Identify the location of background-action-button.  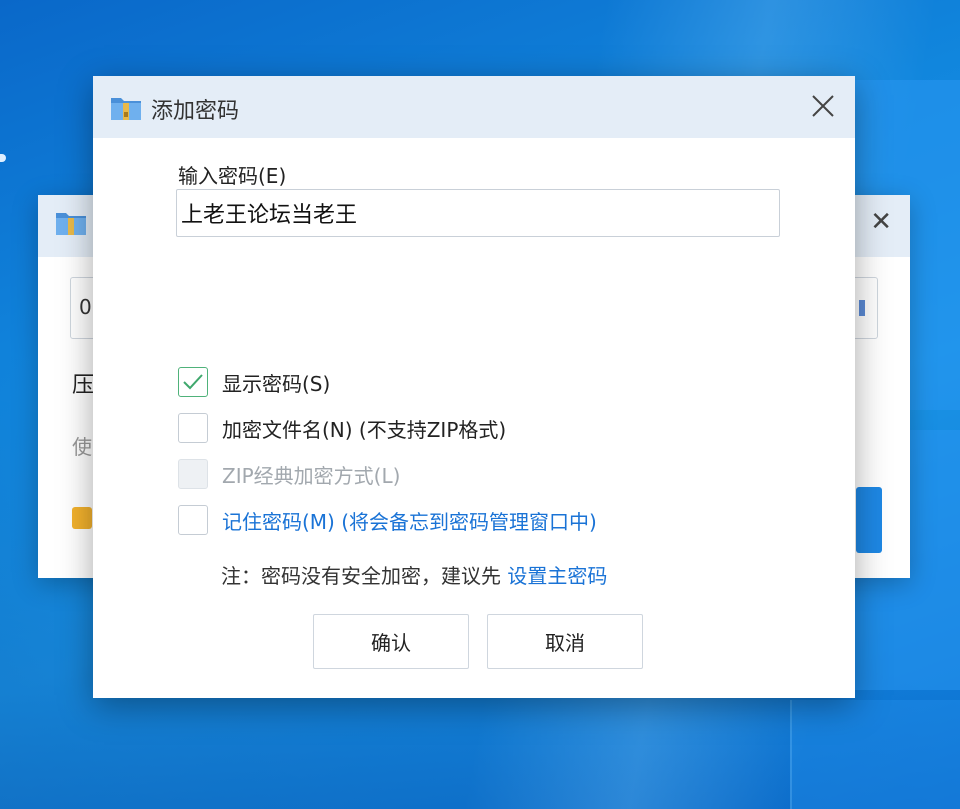
(869, 520).